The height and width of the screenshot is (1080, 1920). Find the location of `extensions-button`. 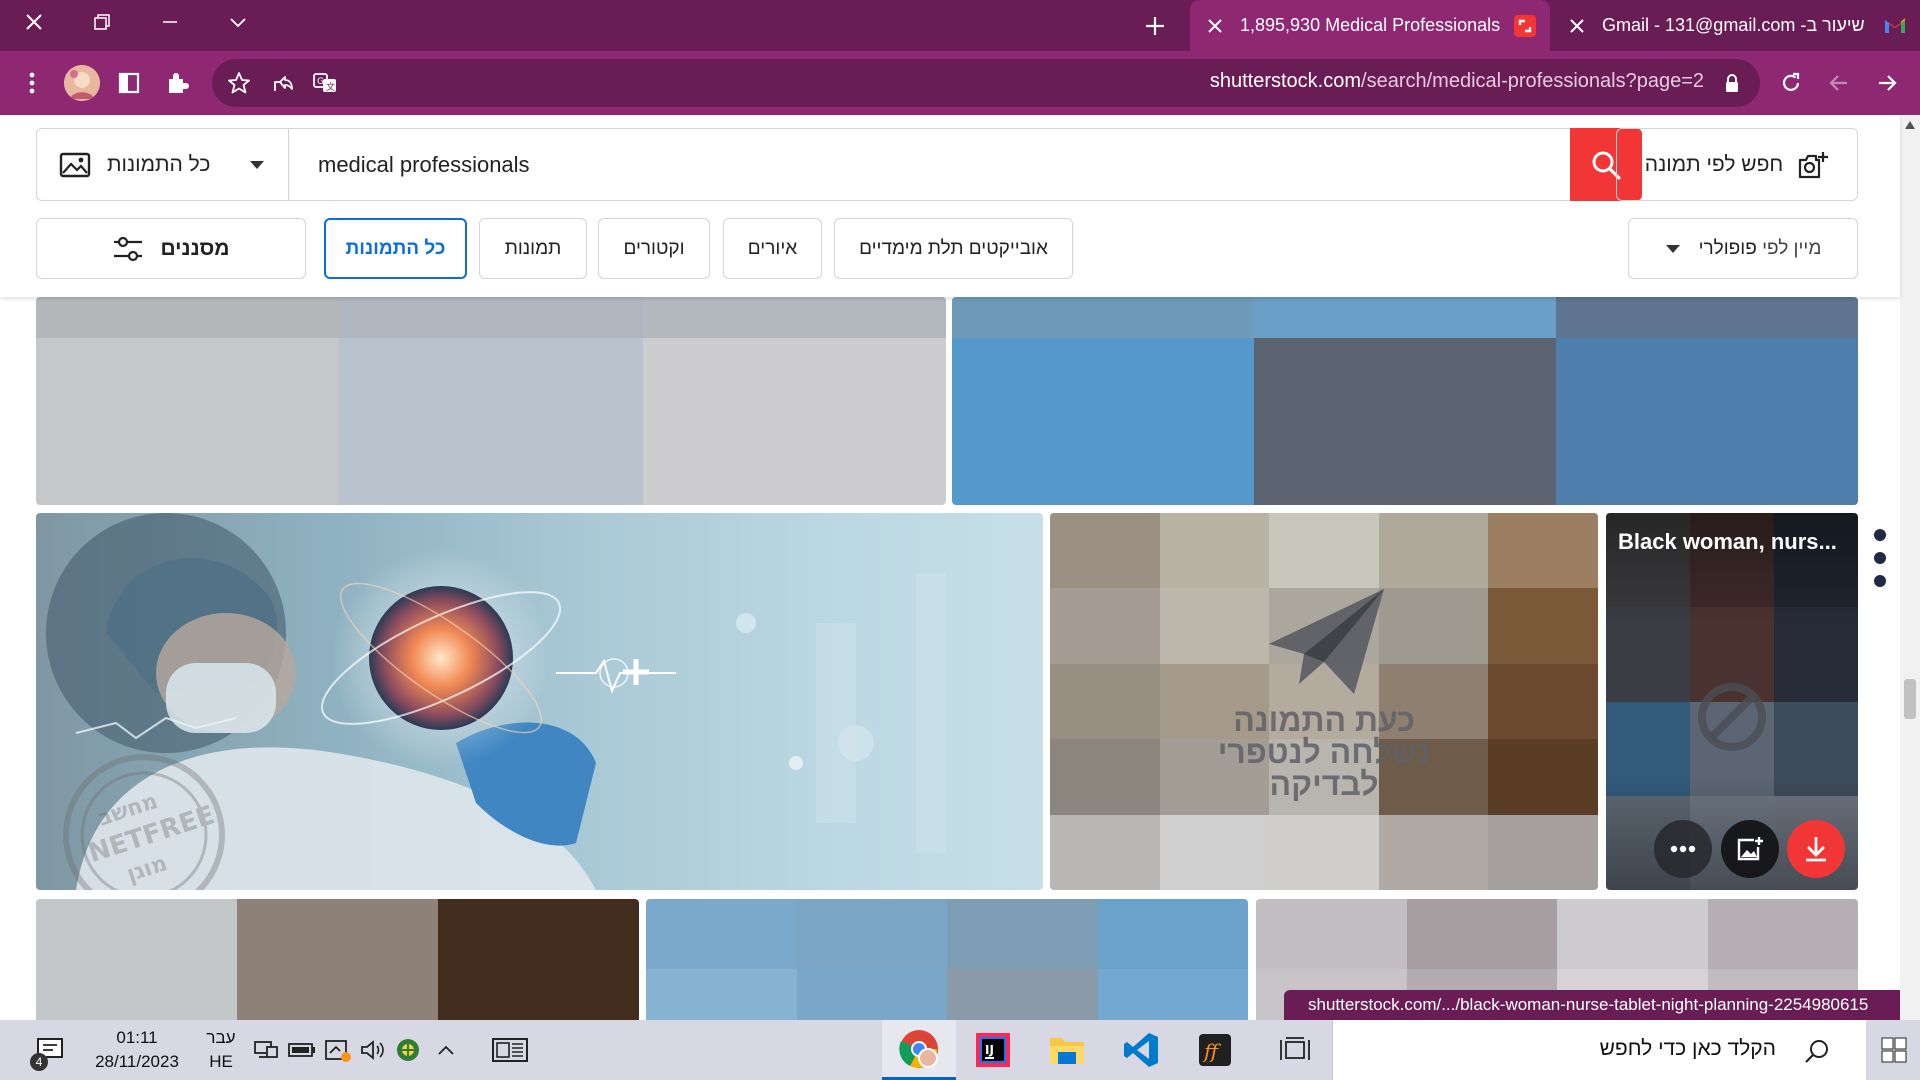

extensions-button is located at coordinates (177, 83).